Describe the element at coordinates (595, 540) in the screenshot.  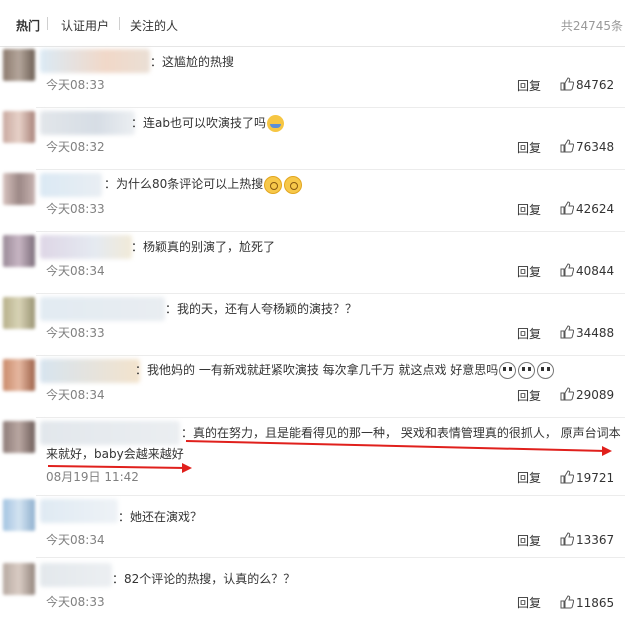
I see `like-count: 13367` at that location.